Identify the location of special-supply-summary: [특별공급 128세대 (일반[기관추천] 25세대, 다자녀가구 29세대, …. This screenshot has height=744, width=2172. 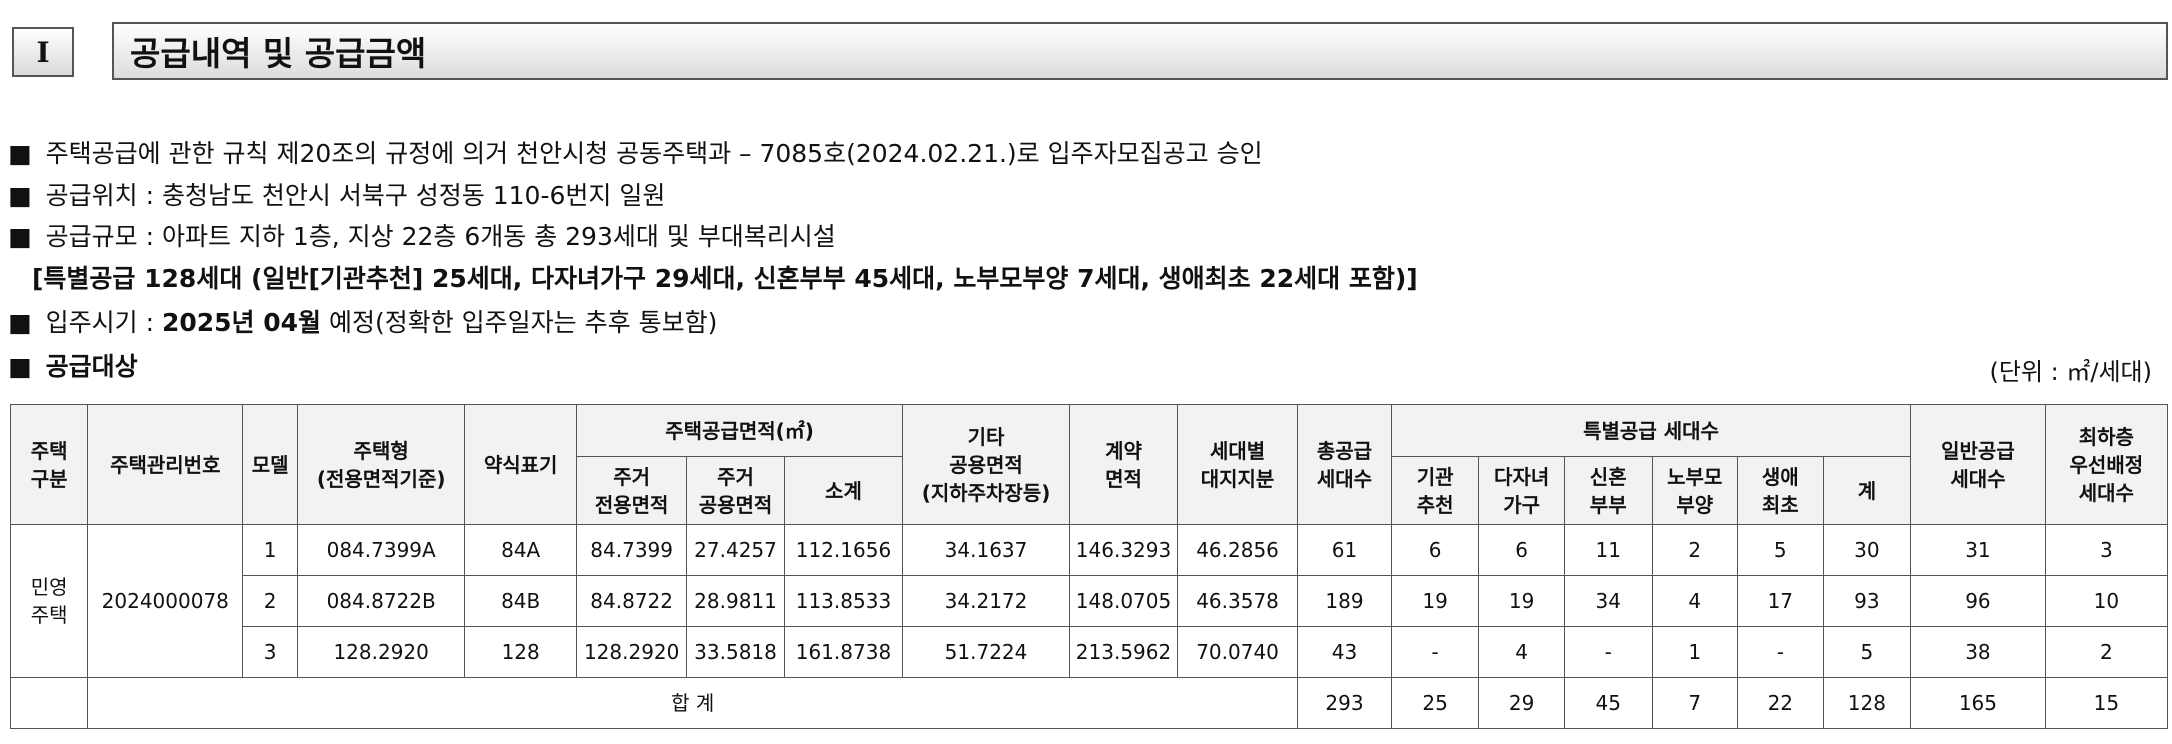
(725, 278).